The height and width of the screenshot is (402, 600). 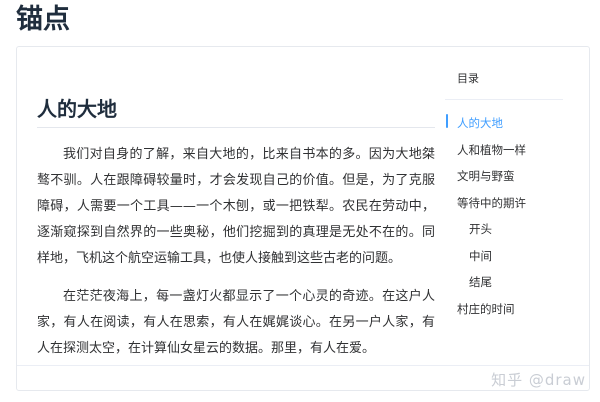 I want to click on toc-item: 文明与野蛮, so click(x=504, y=176).